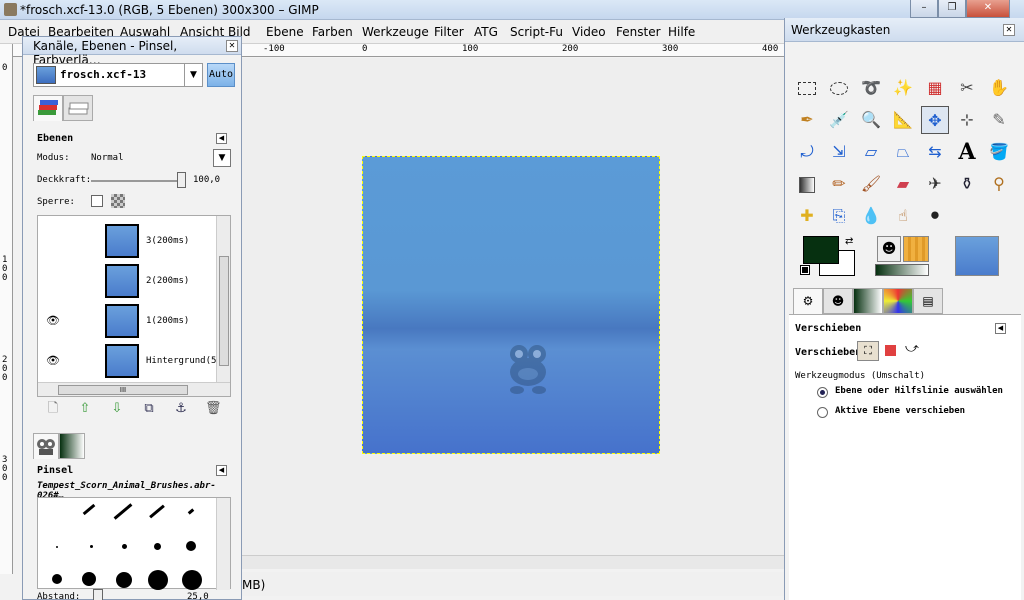 This screenshot has width=1024, height=600. What do you see at coordinates (808, 301) in the screenshot?
I see `tab-tool-options: ⚙` at bounding box center [808, 301].